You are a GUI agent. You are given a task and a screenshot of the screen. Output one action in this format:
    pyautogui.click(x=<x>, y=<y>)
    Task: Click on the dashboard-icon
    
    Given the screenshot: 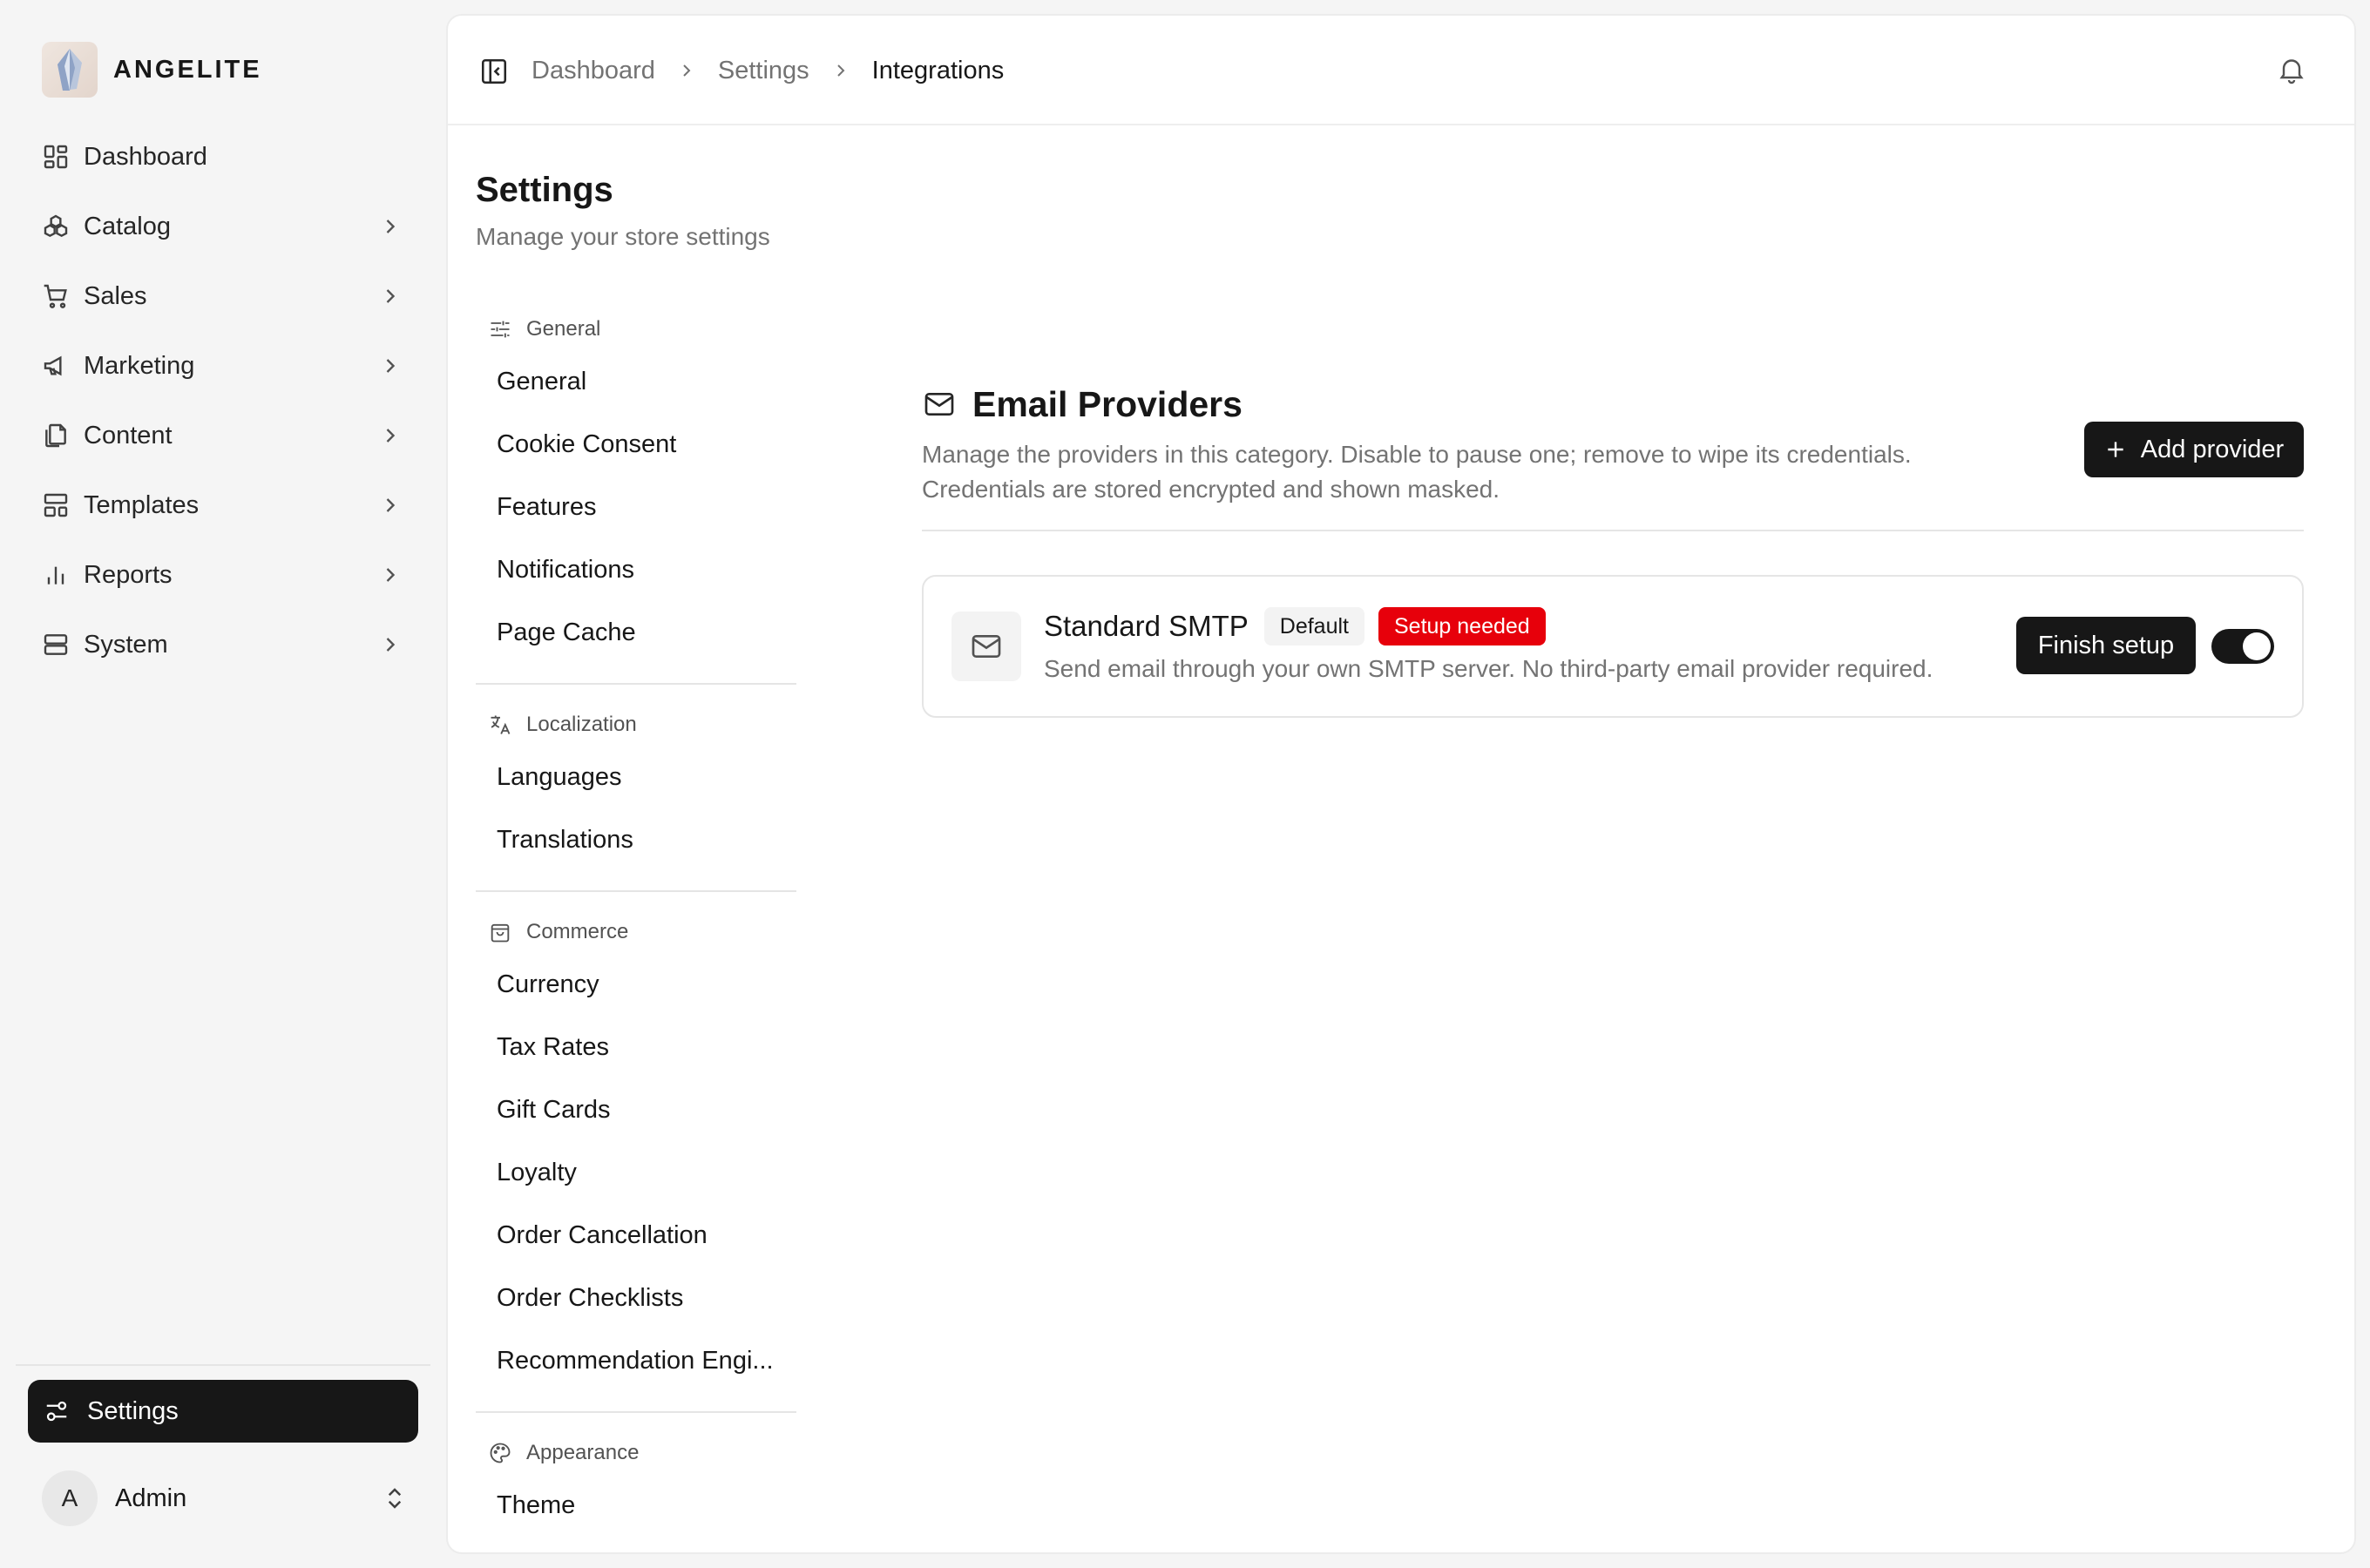 What is the action you would take?
    pyautogui.click(x=56, y=157)
    